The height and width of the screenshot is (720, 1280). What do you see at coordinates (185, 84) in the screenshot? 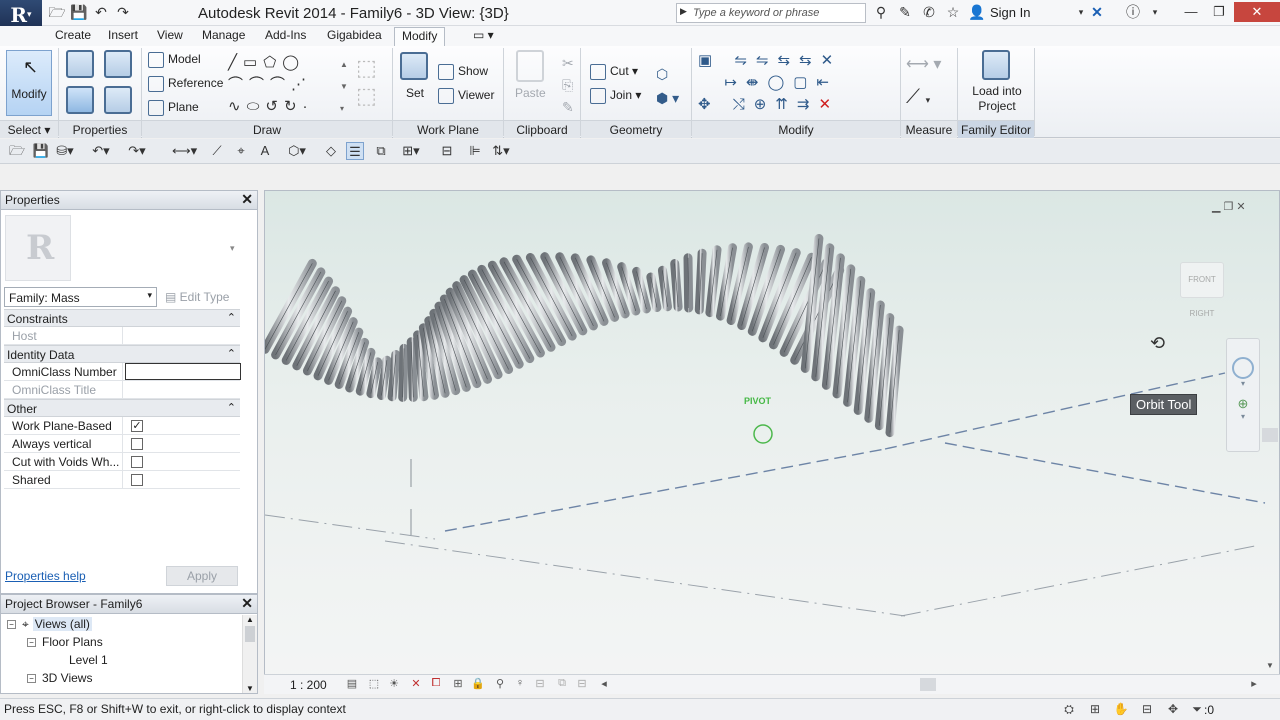
I see `reference-line-button: Reference` at bounding box center [185, 84].